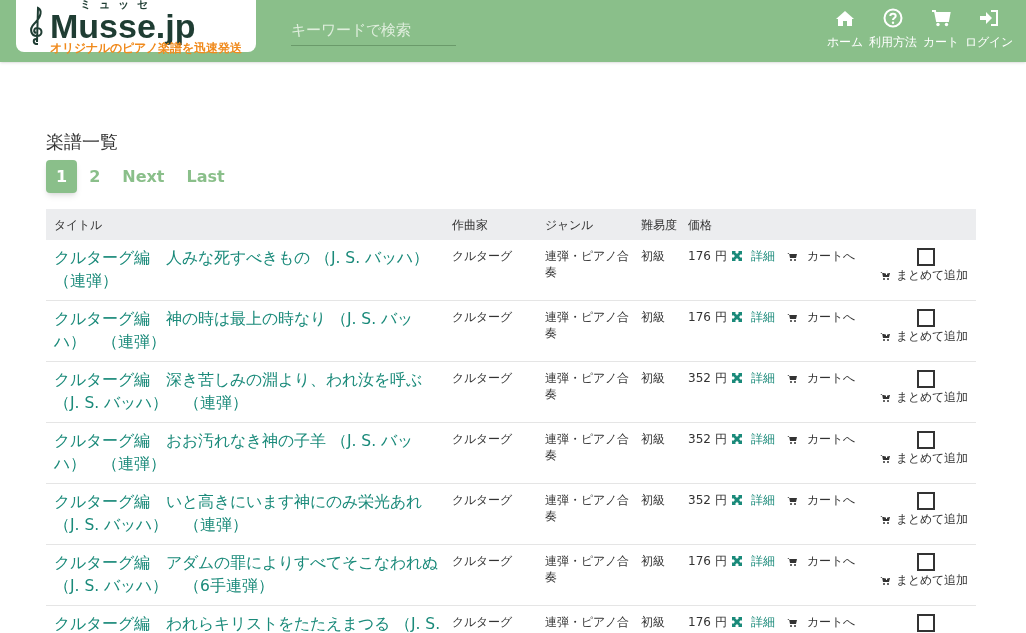  What do you see at coordinates (569, 225) in the screenshot?
I see `column-header: ジャンル` at bounding box center [569, 225].